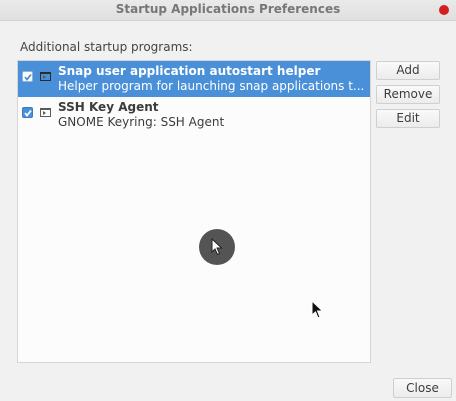 The image size is (456, 401). I want to click on title-bar: Startup Applications Preferences, so click(228, 10).